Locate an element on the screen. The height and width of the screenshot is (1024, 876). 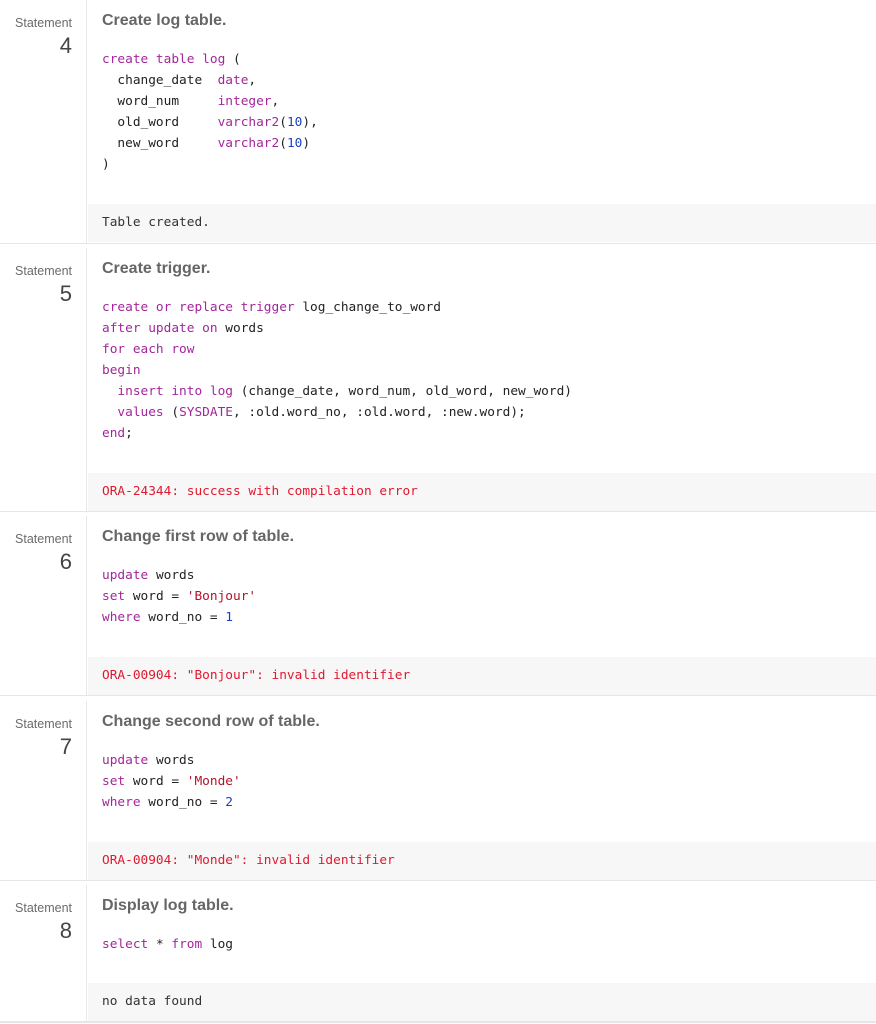
code-token-txt: ; is located at coordinates (129, 433).